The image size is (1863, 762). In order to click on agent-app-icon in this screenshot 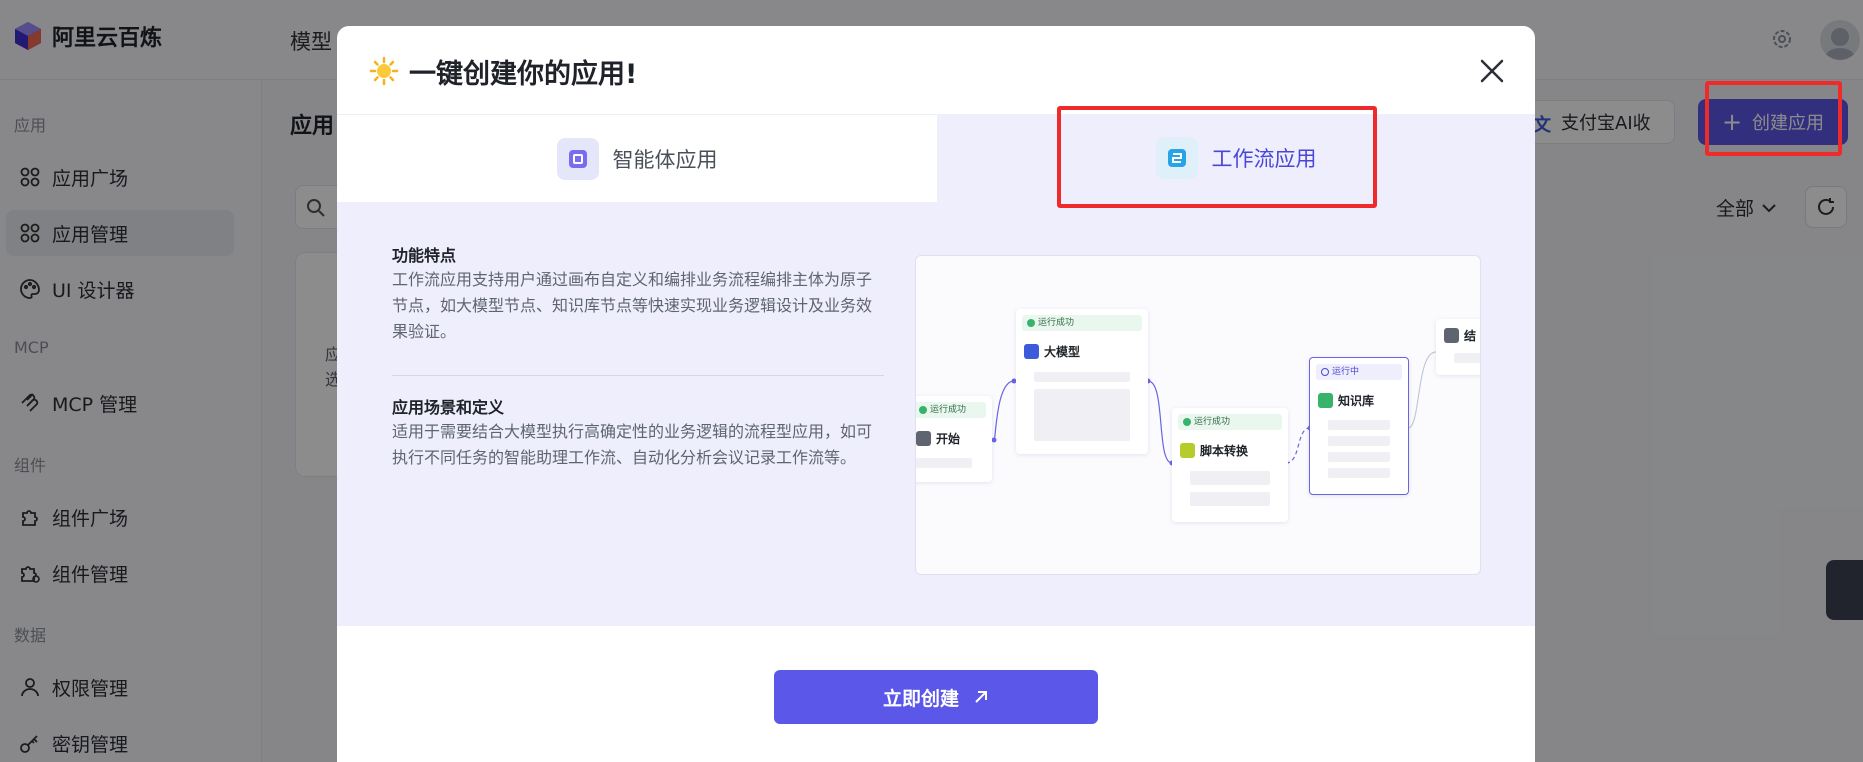, I will do `click(577, 158)`.